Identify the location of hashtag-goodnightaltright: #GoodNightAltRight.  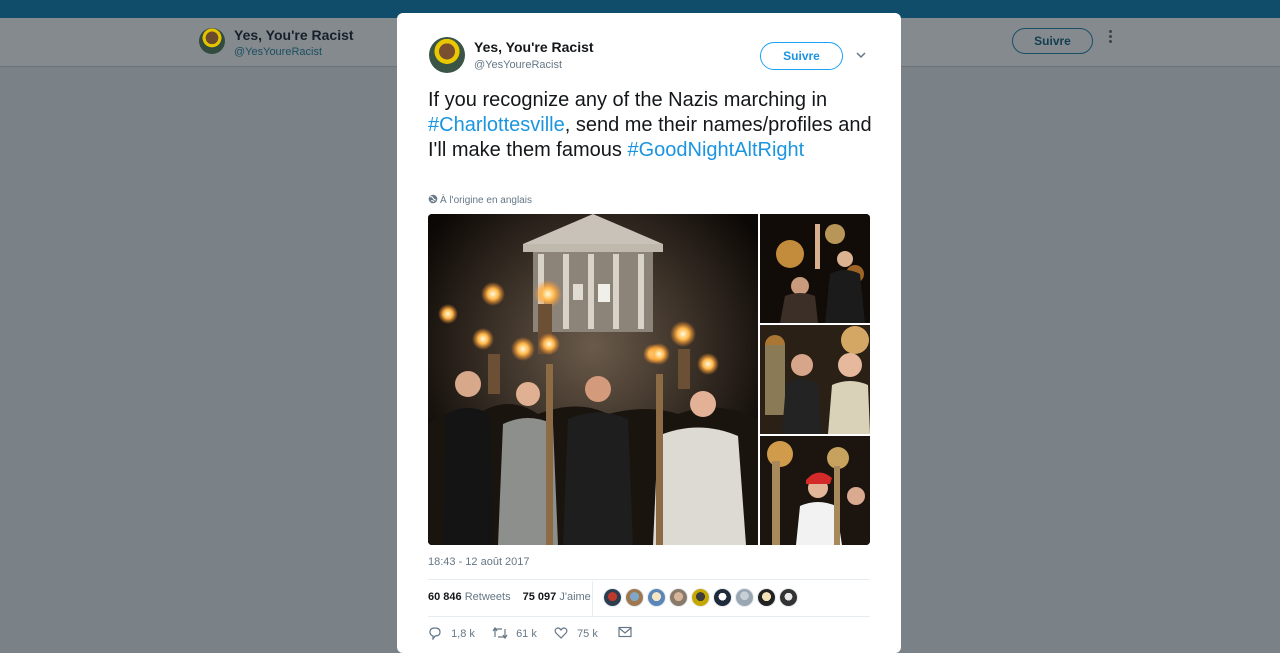
(715, 150).